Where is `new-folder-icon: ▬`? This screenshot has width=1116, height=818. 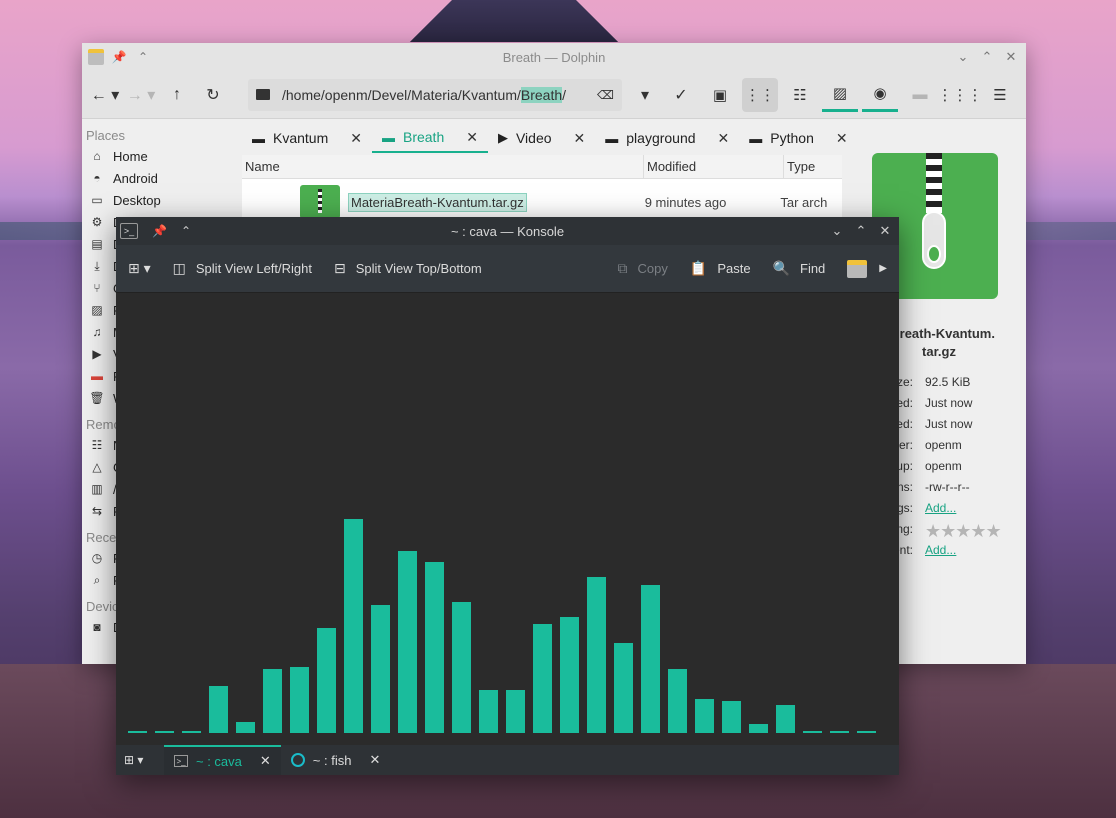
new-folder-icon: ▬ is located at coordinates (920, 95).